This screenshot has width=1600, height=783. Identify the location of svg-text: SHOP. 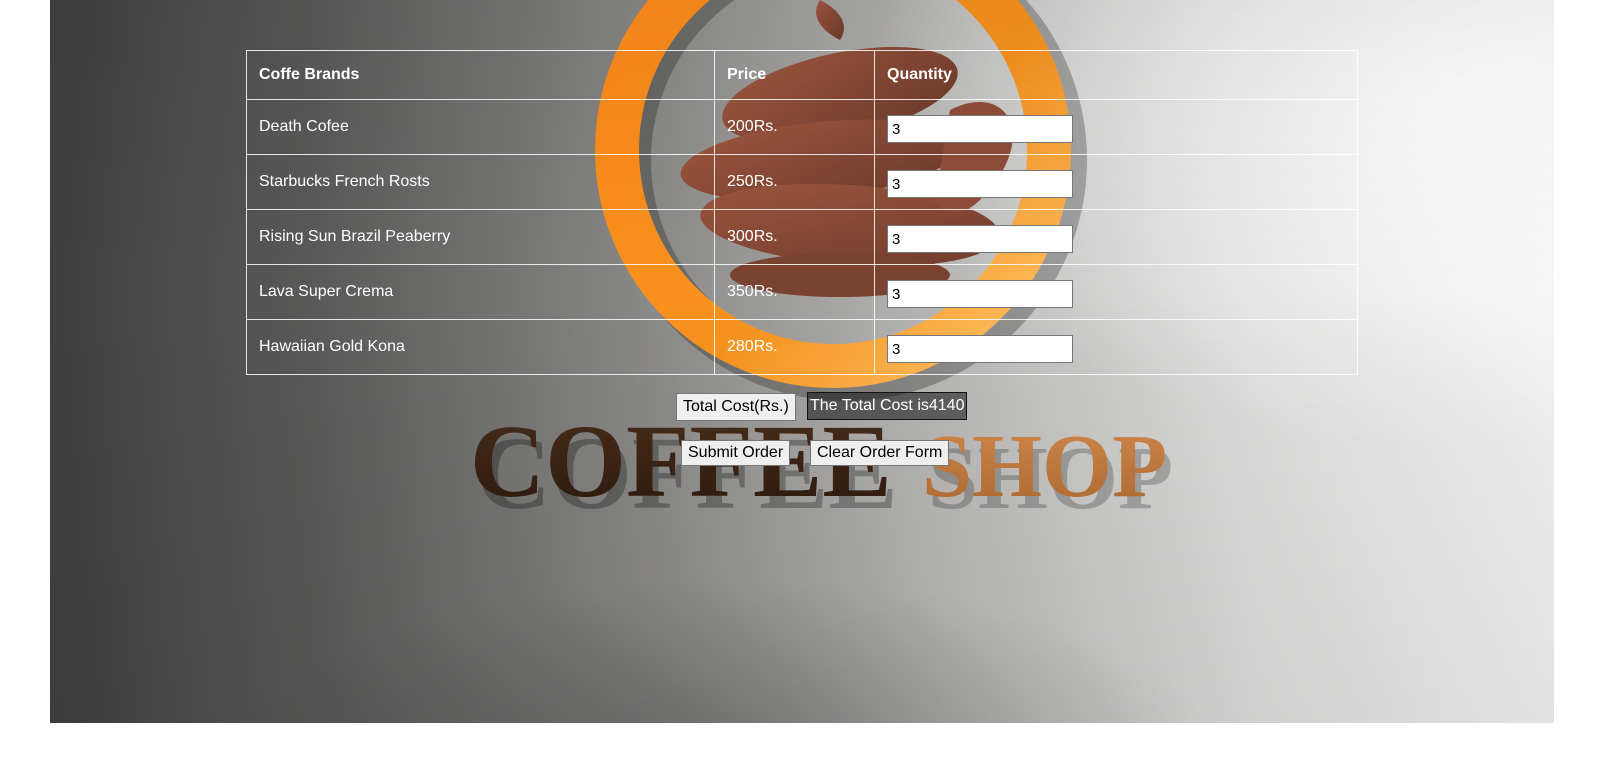
(1050, 478).